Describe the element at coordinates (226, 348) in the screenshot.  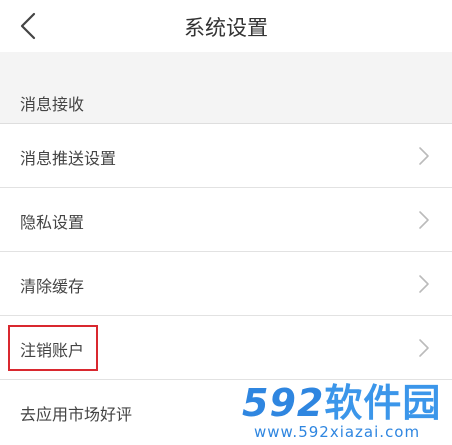
I see `settings-item-delete-account: 注销账户` at that location.